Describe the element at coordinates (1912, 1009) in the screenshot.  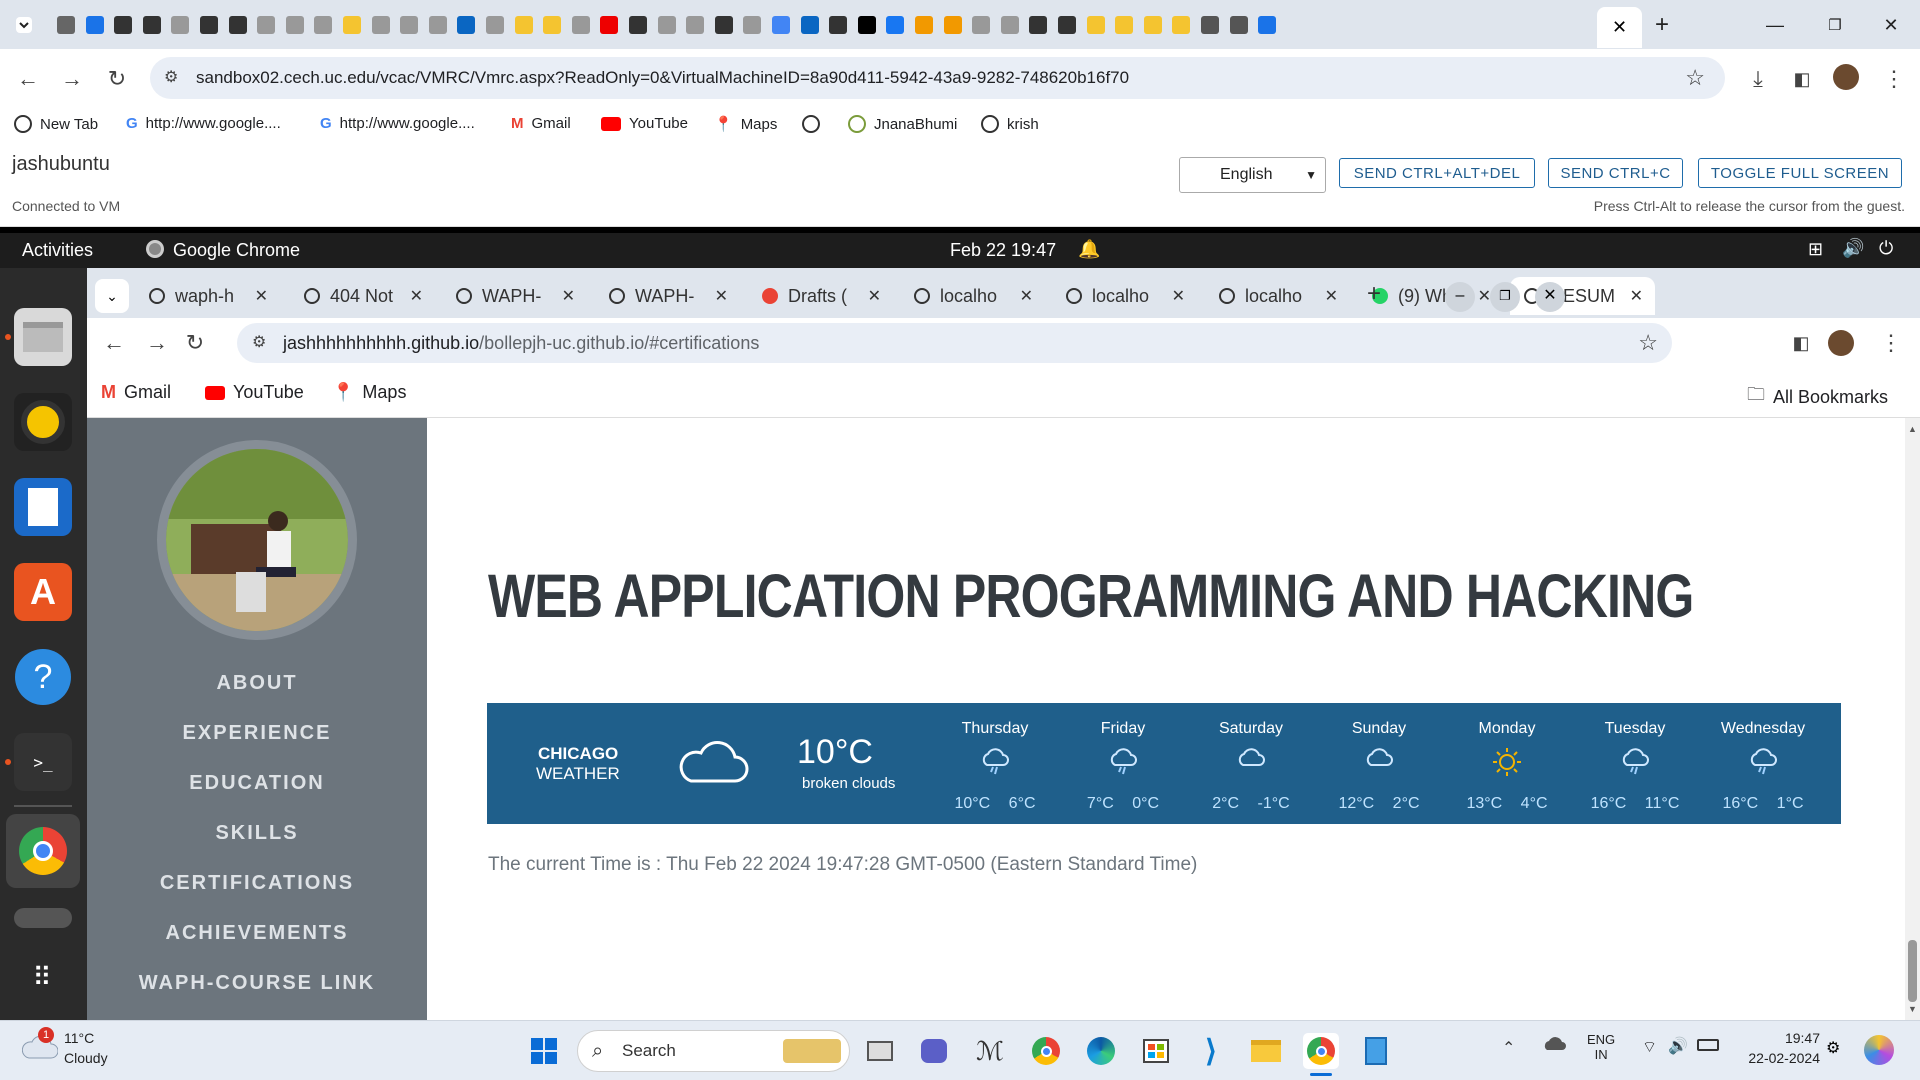
I see `scroll-down-arrow: ▼` at that location.